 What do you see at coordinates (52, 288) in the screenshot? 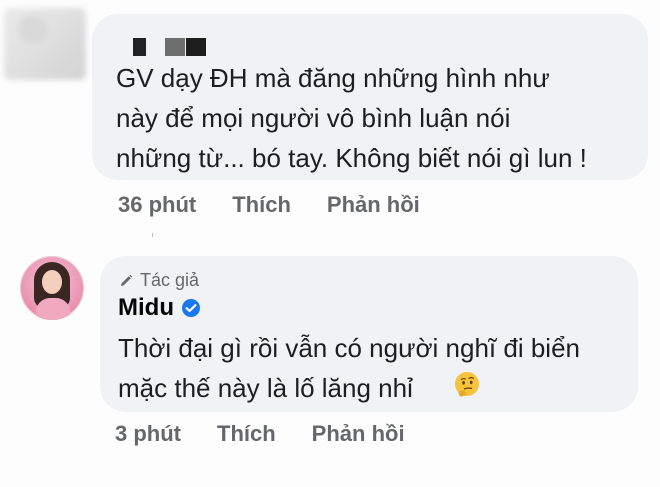
I see `author-avatar` at bounding box center [52, 288].